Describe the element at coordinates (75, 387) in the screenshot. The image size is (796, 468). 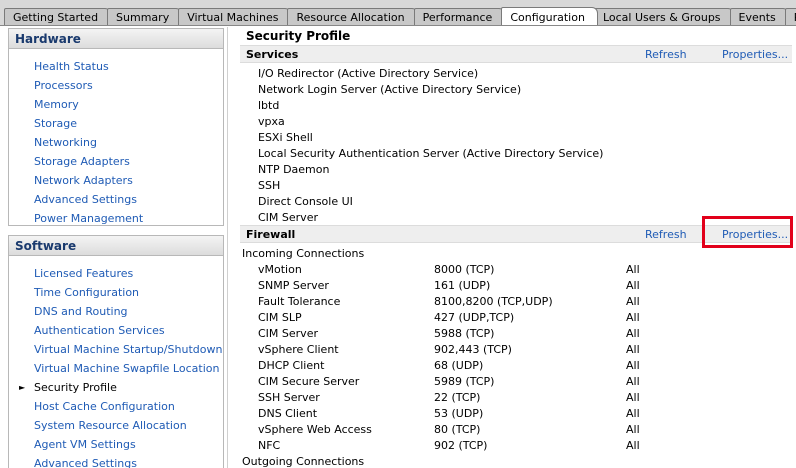
I see `nav-security-profile-label: Security Profile` at that location.